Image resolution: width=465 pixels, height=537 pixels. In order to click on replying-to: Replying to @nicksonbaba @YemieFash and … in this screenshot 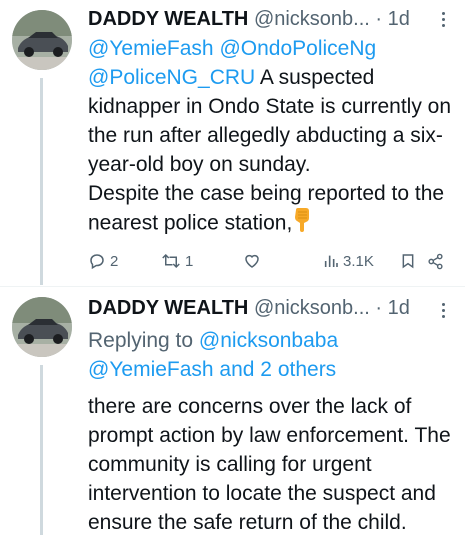, I will do `click(272, 355)`.